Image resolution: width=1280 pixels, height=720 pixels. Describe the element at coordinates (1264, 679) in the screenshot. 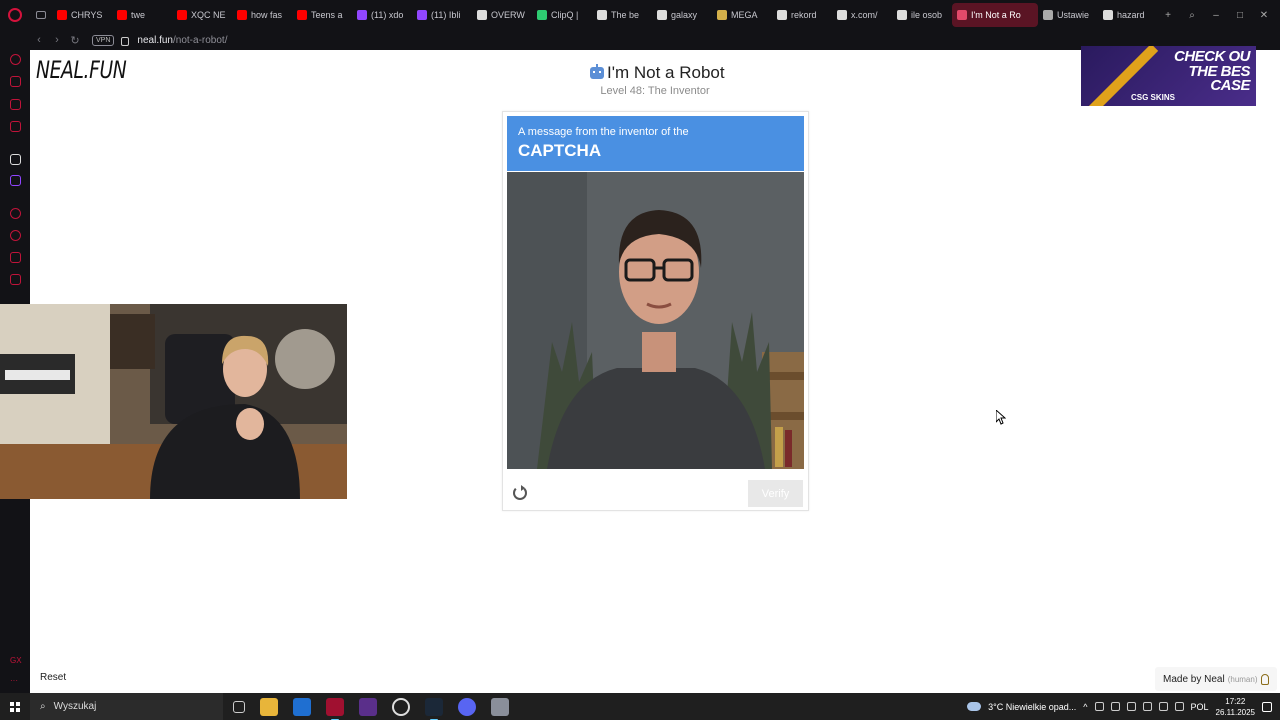

I see `lightbulb-icon` at that location.